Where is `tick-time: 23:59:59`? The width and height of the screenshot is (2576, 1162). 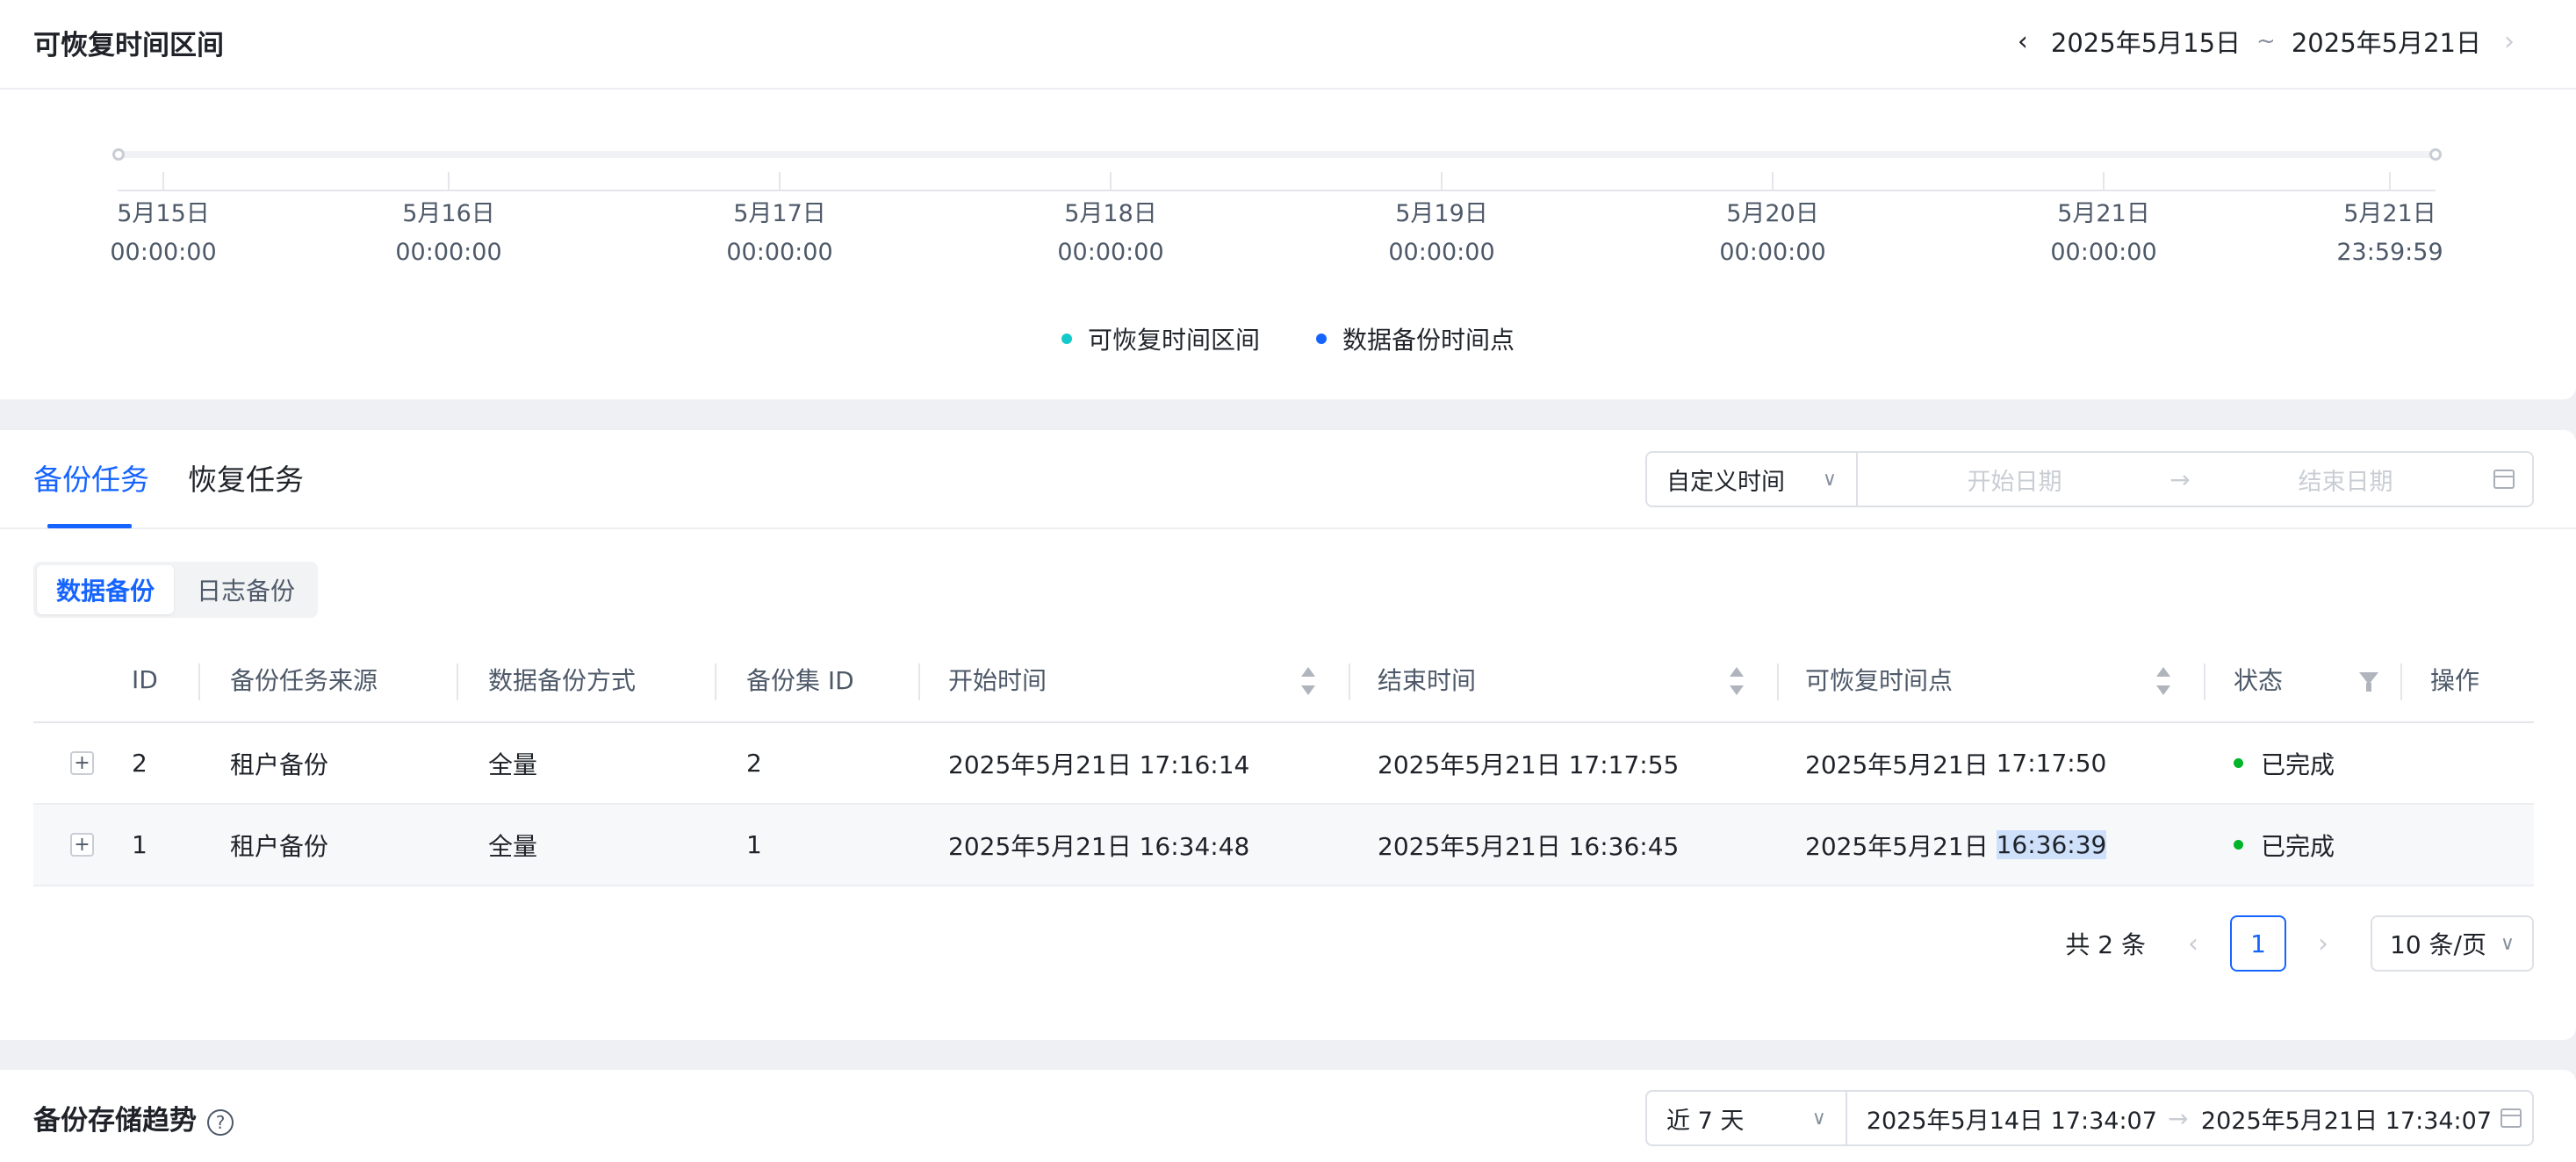 tick-time: 23:59:59 is located at coordinates (2389, 252).